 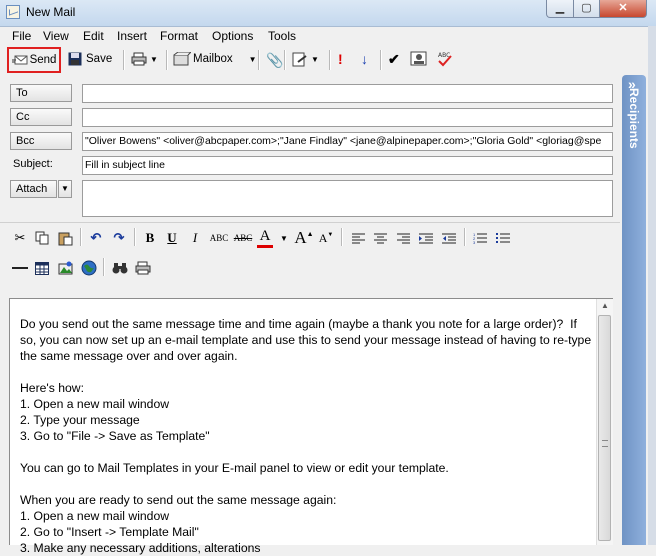 What do you see at coordinates (347, 198) in the screenshot?
I see `attachments-field` at bounding box center [347, 198].